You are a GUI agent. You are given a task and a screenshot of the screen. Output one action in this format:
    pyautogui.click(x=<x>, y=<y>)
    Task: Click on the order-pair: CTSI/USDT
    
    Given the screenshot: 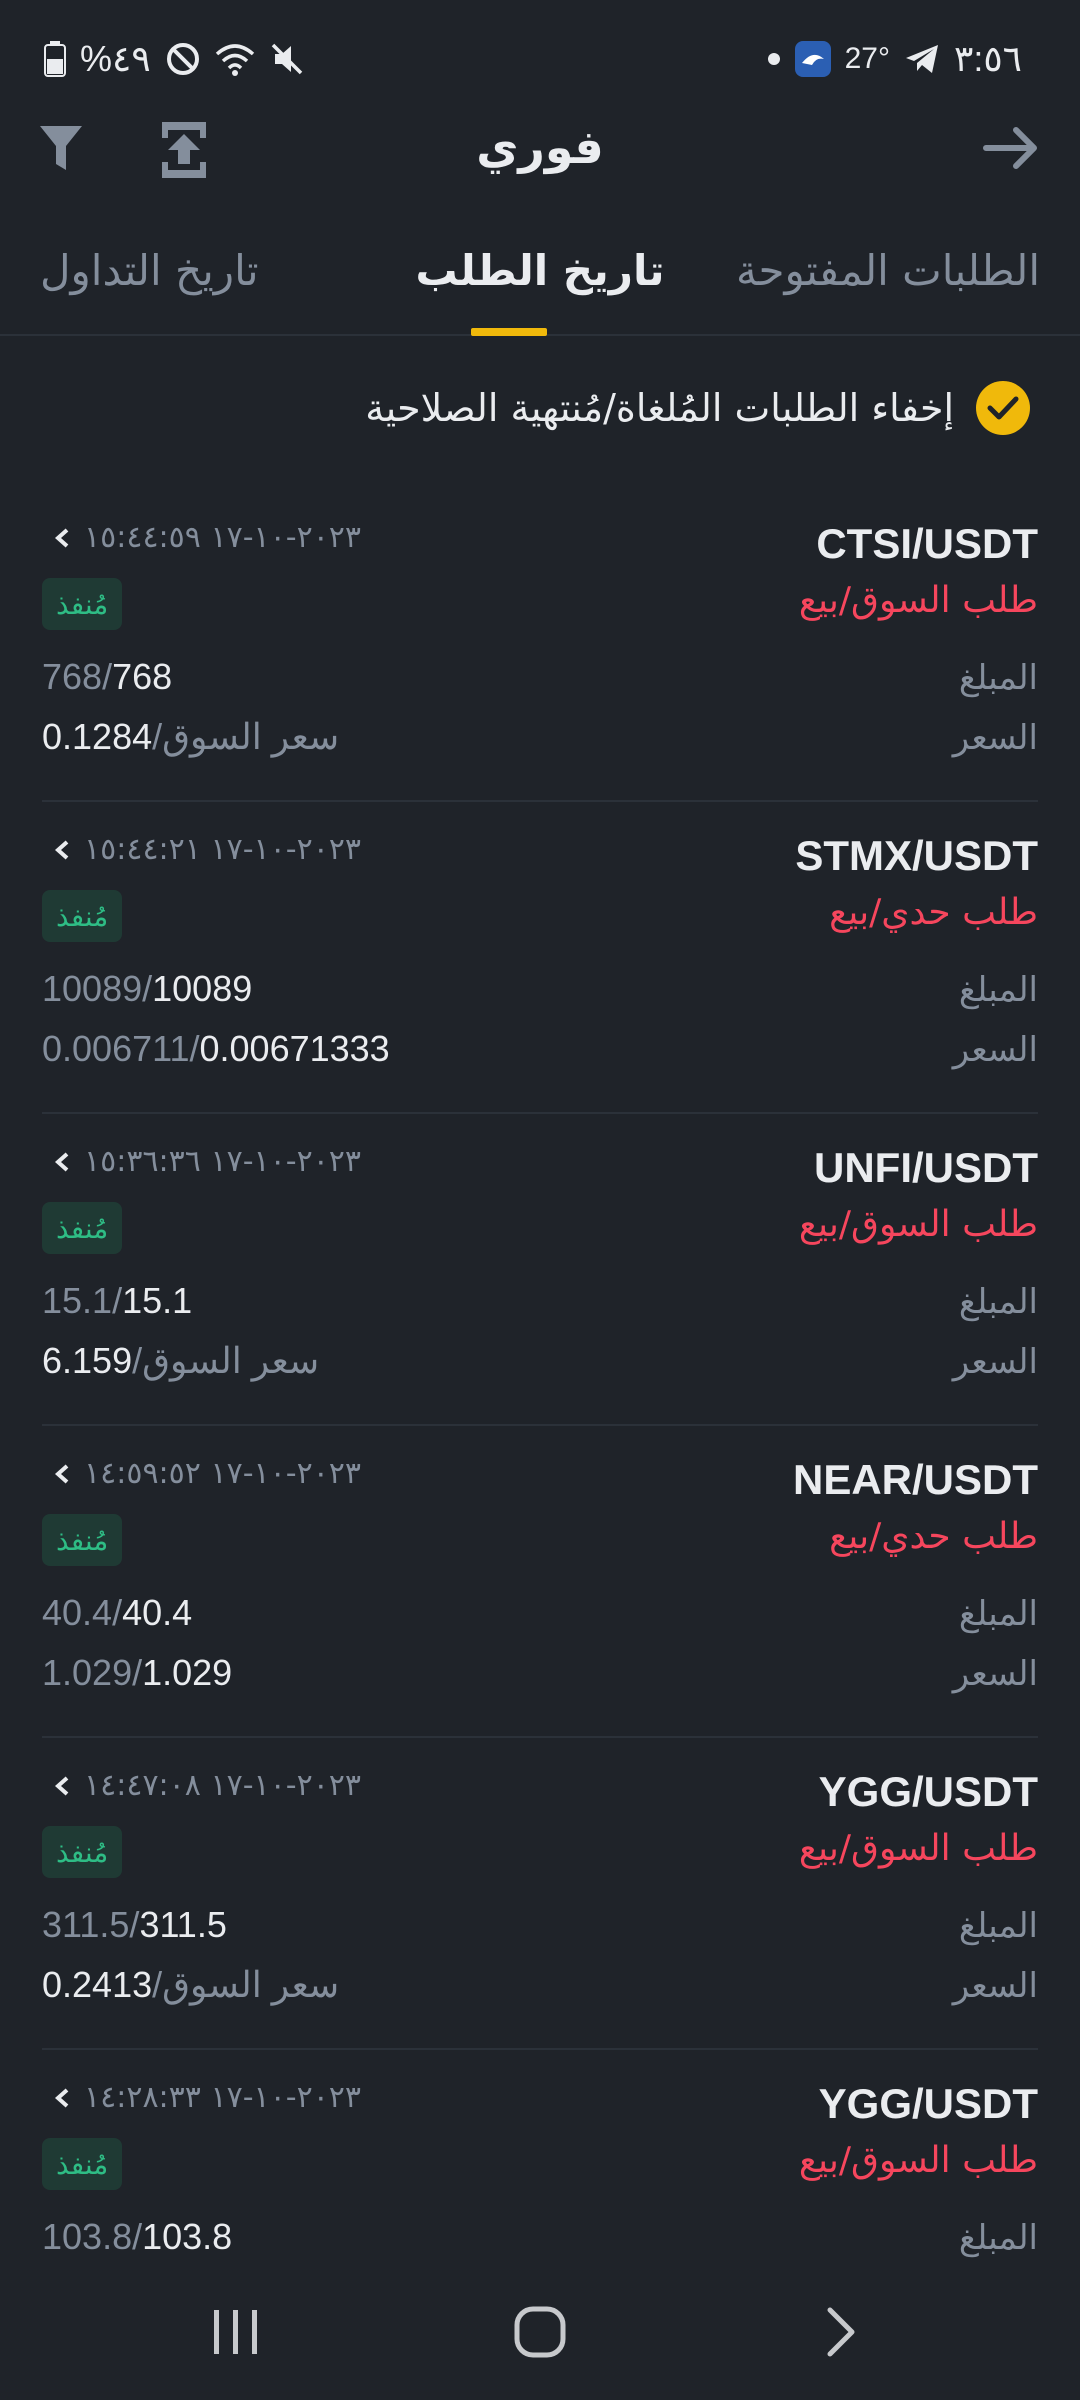 What is the action you would take?
    pyautogui.click(x=927, y=543)
    